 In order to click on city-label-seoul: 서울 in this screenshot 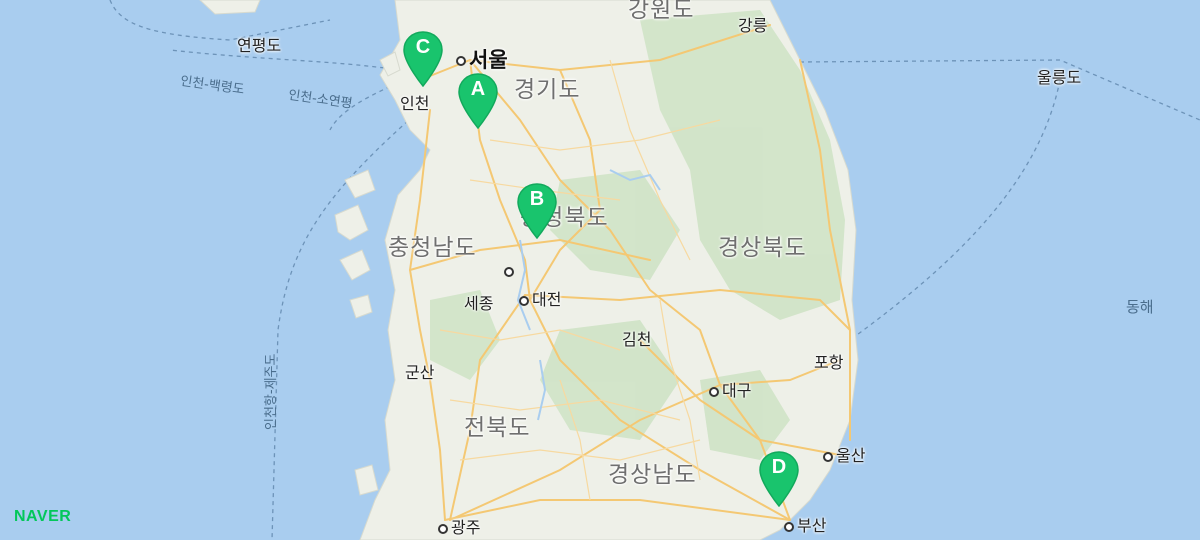, I will do `click(482, 59)`.